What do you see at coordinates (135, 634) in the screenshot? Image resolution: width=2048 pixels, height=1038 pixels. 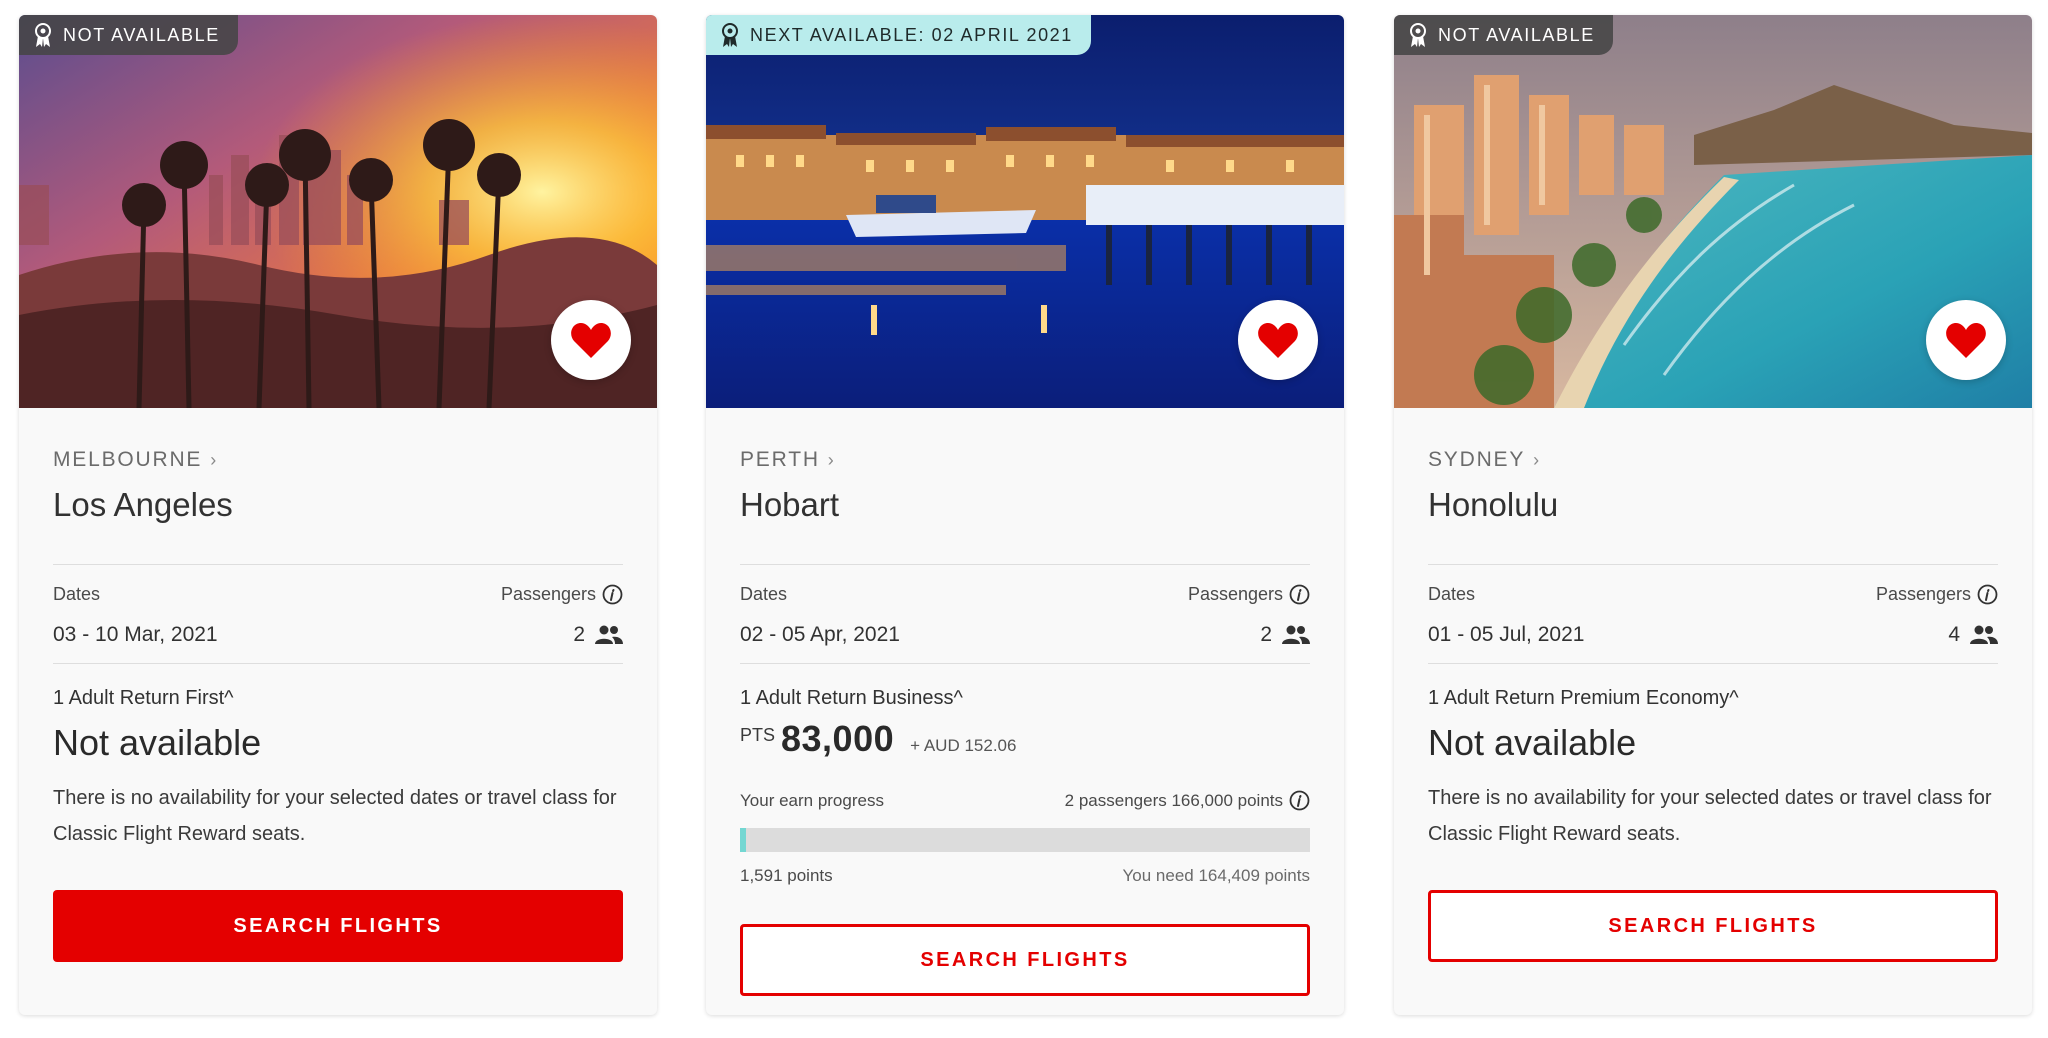 I see `travel-dates: 03 - 10 Mar, 2021` at bounding box center [135, 634].